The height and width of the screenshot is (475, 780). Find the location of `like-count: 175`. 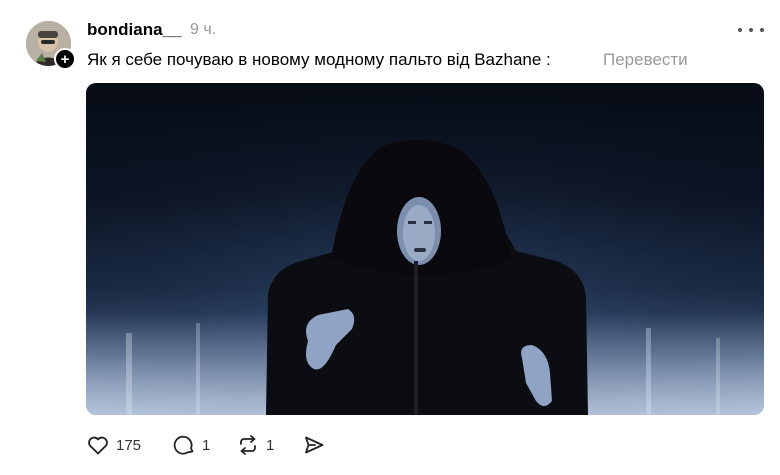

like-count: 175 is located at coordinates (129, 445).